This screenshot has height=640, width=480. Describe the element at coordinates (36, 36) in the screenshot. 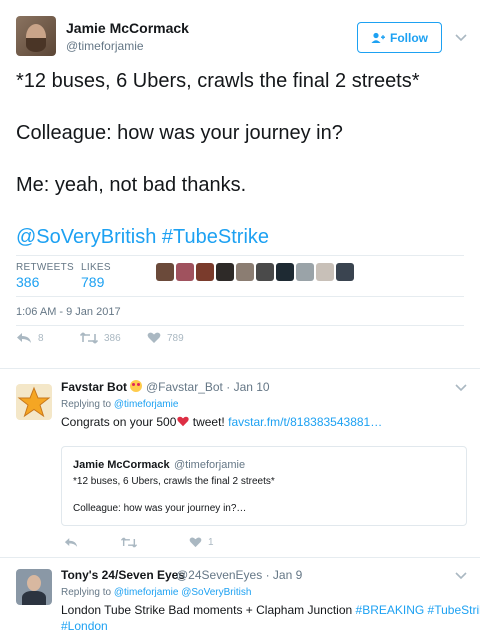

I see `author-avatar` at that location.